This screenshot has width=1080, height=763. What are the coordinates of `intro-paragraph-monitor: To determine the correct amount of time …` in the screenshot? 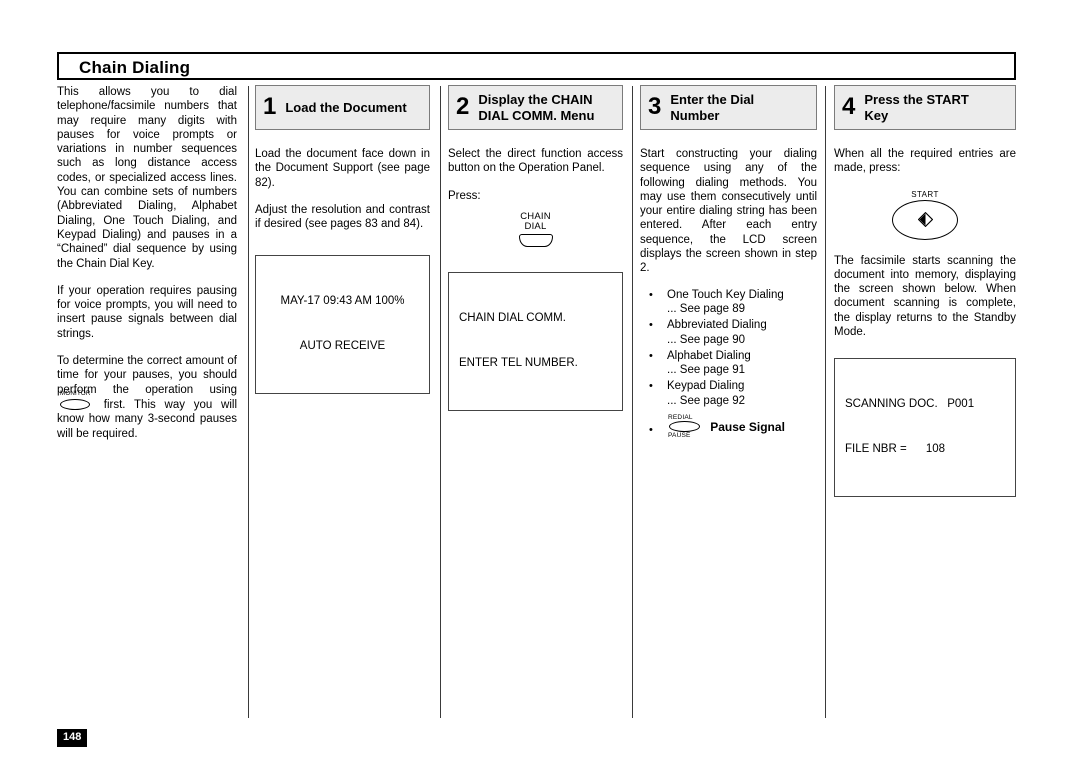 It's located at (147, 397).